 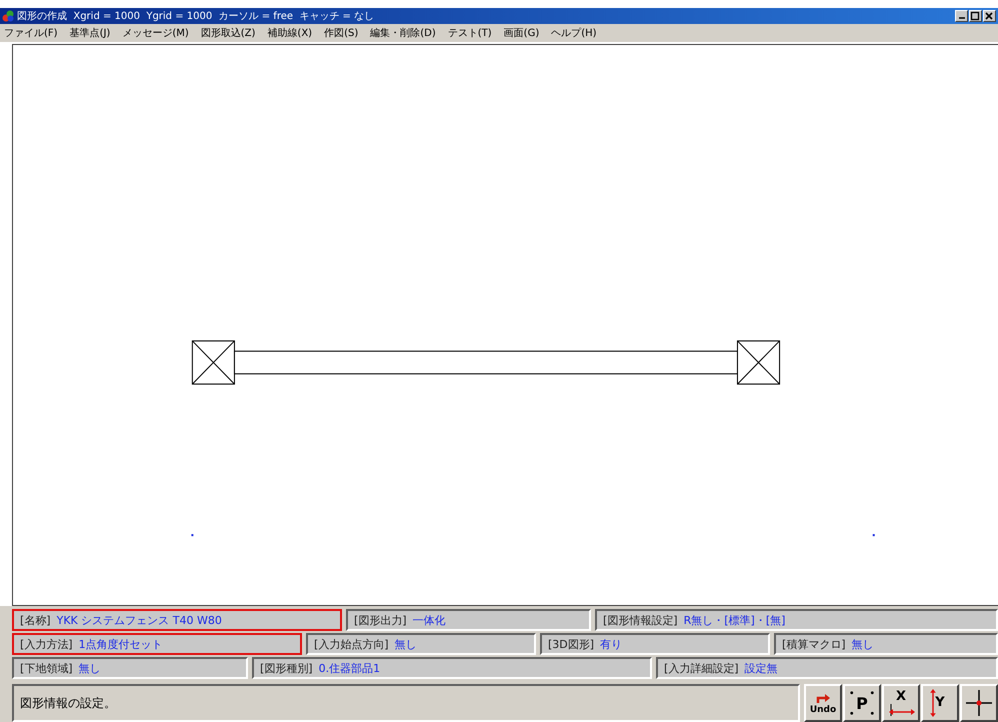 I want to click on minimize-icon, so click(x=962, y=18).